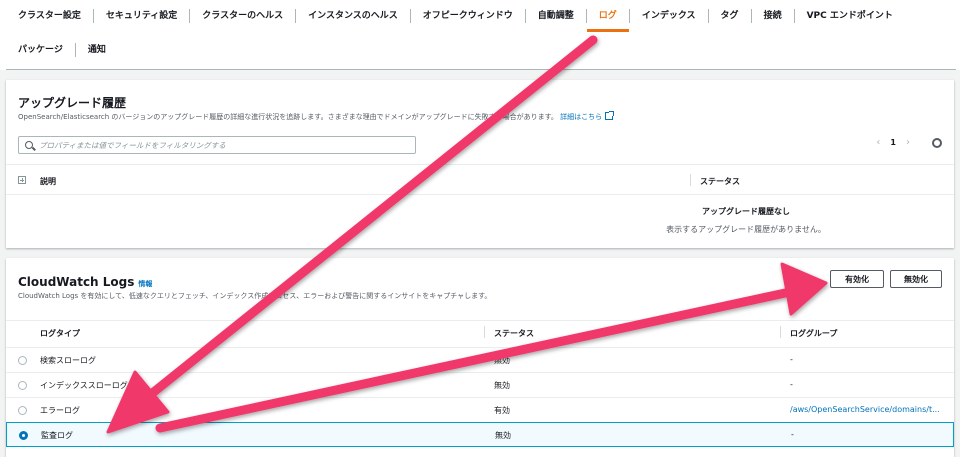  Describe the element at coordinates (480, 384) in the screenshot. I see `log-row-index-slow: インデックススローログ 無効 -` at that location.